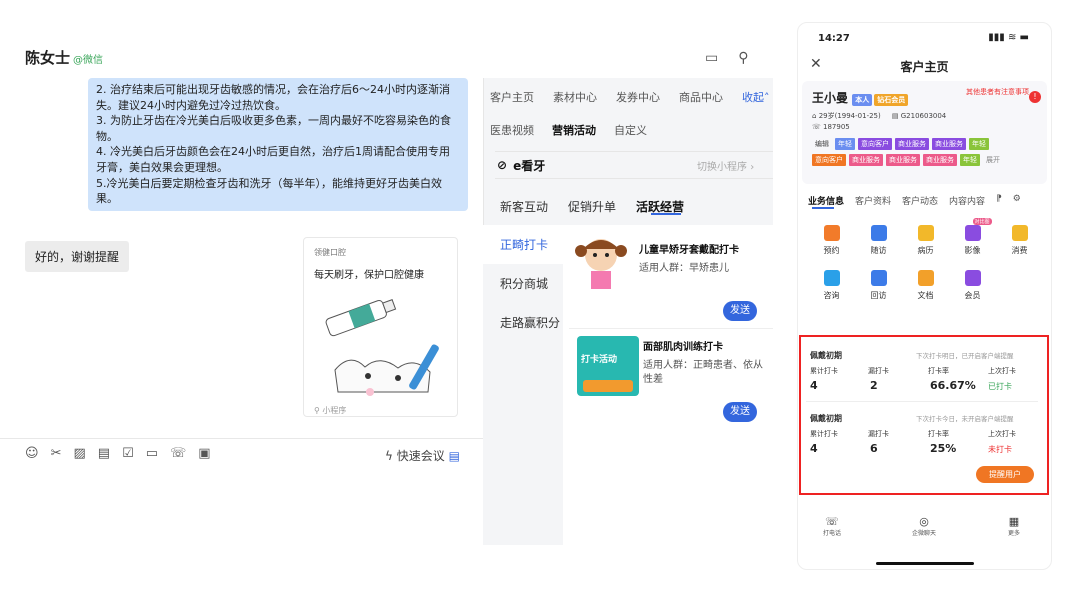 Image resolution: width=1080 pixels, height=601 pixels. Describe the element at coordinates (48, 58) in the screenshot. I see `contact-name: 陈女士` at that location.